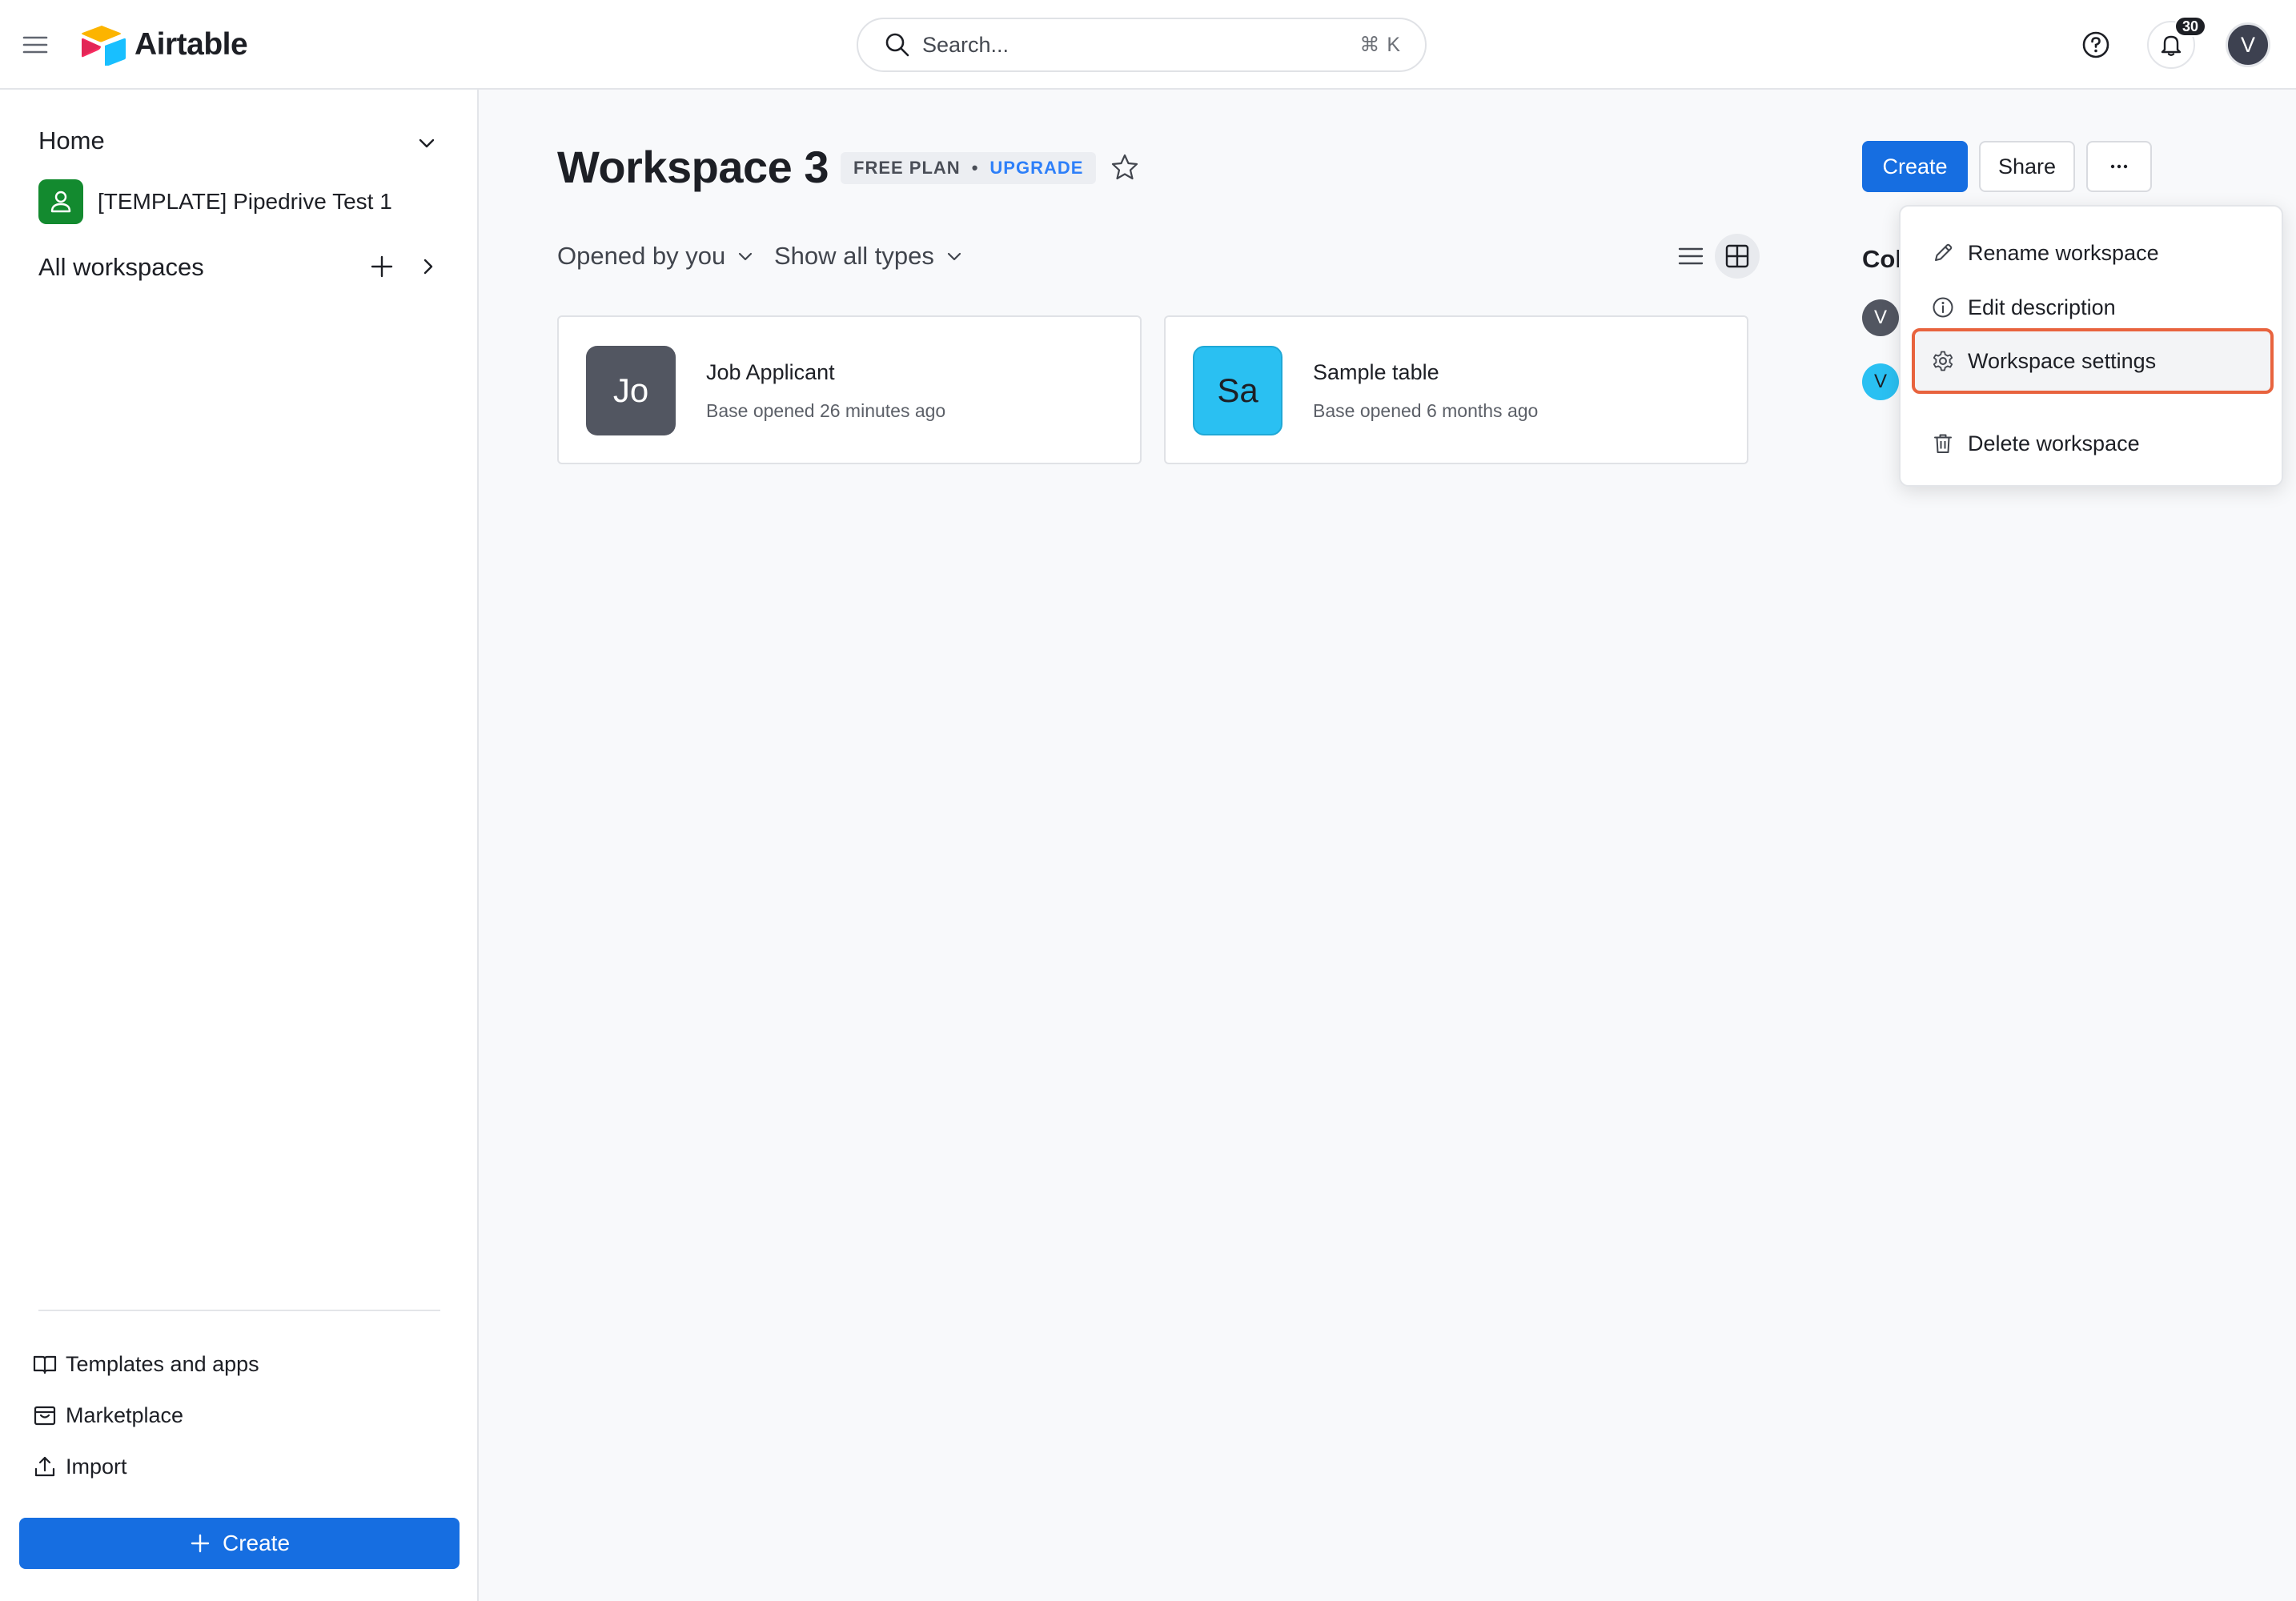 The height and width of the screenshot is (1601, 2296). I want to click on base-icon, so click(60, 201).